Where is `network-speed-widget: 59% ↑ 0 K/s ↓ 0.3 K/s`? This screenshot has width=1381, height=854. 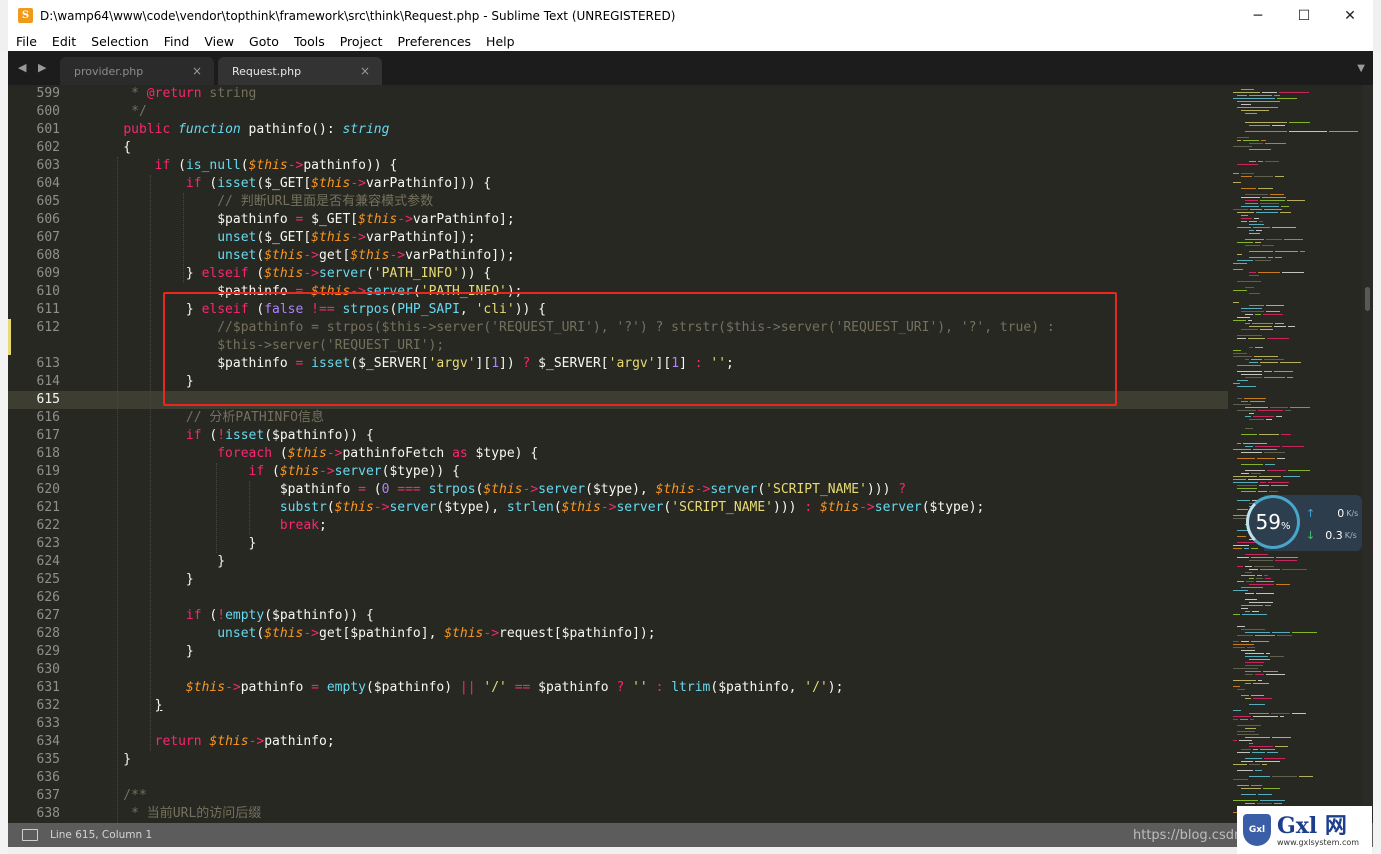
network-speed-widget: 59% ↑ 0 K/s ↓ 0.3 K/s is located at coordinates (1304, 523).